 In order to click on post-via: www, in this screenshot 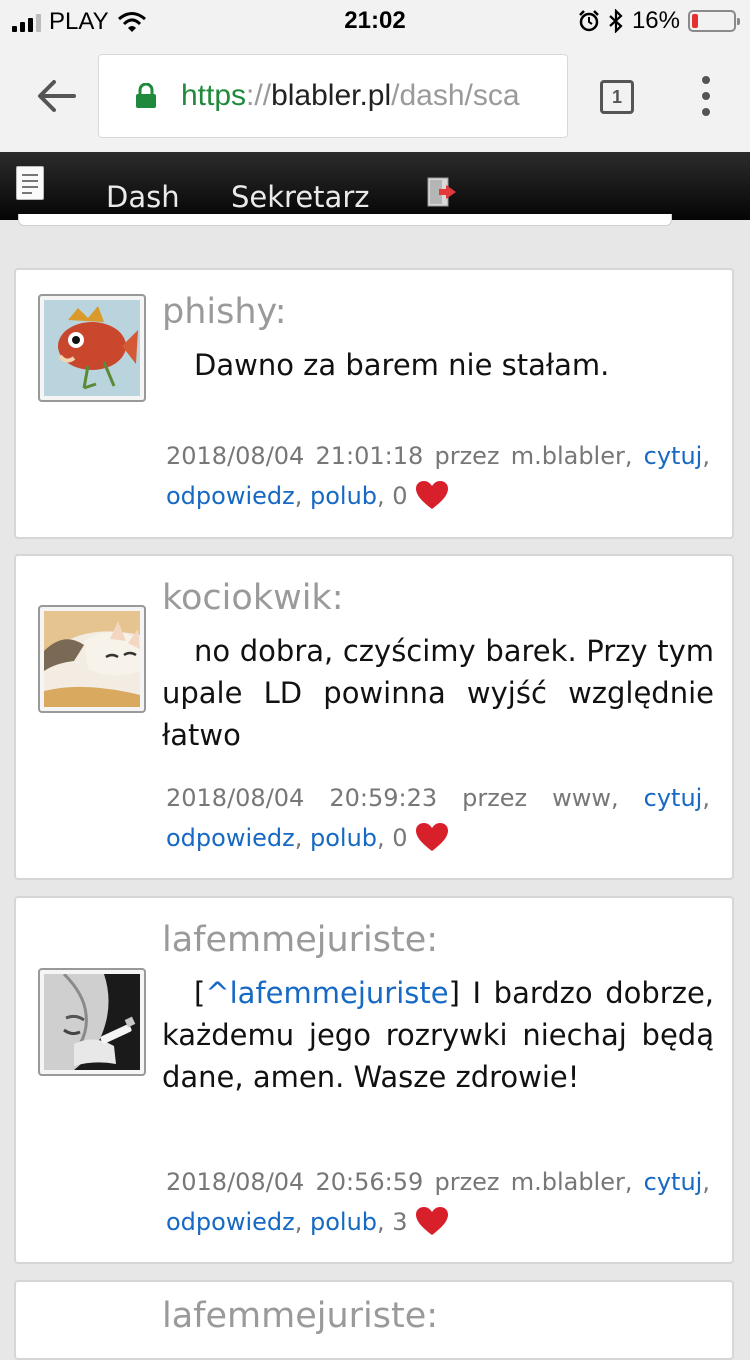, I will do `click(585, 798)`.